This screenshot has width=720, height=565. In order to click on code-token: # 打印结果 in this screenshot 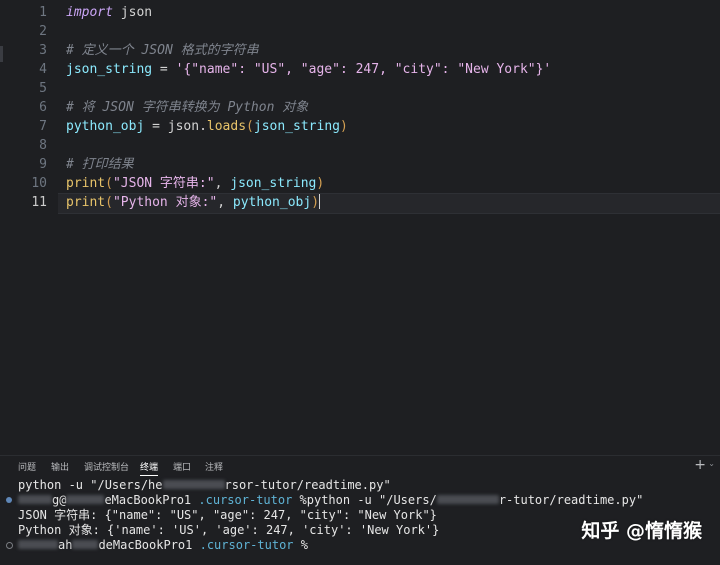, I will do `click(100, 164)`.